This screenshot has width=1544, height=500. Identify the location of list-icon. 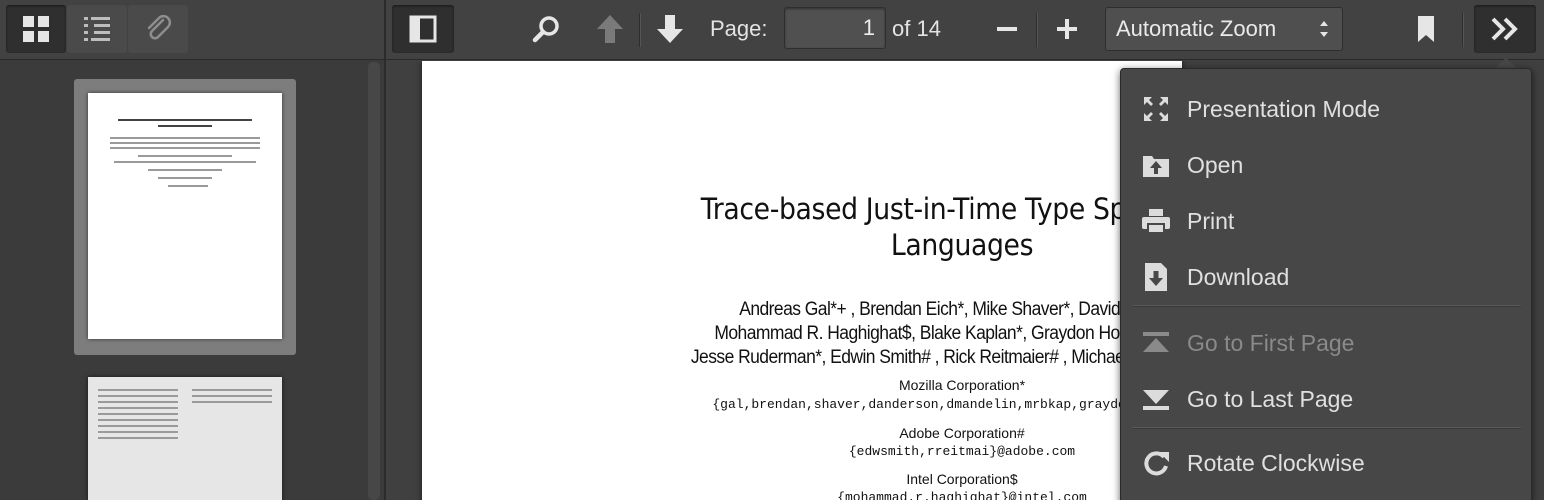
(97, 29).